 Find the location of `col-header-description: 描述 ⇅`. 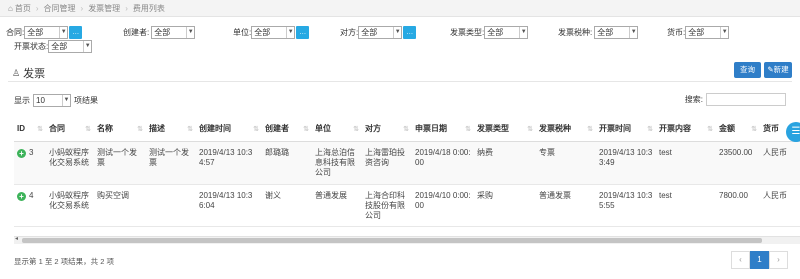

col-header-description: 描述 ⇅ is located at coordinates (171, 129).